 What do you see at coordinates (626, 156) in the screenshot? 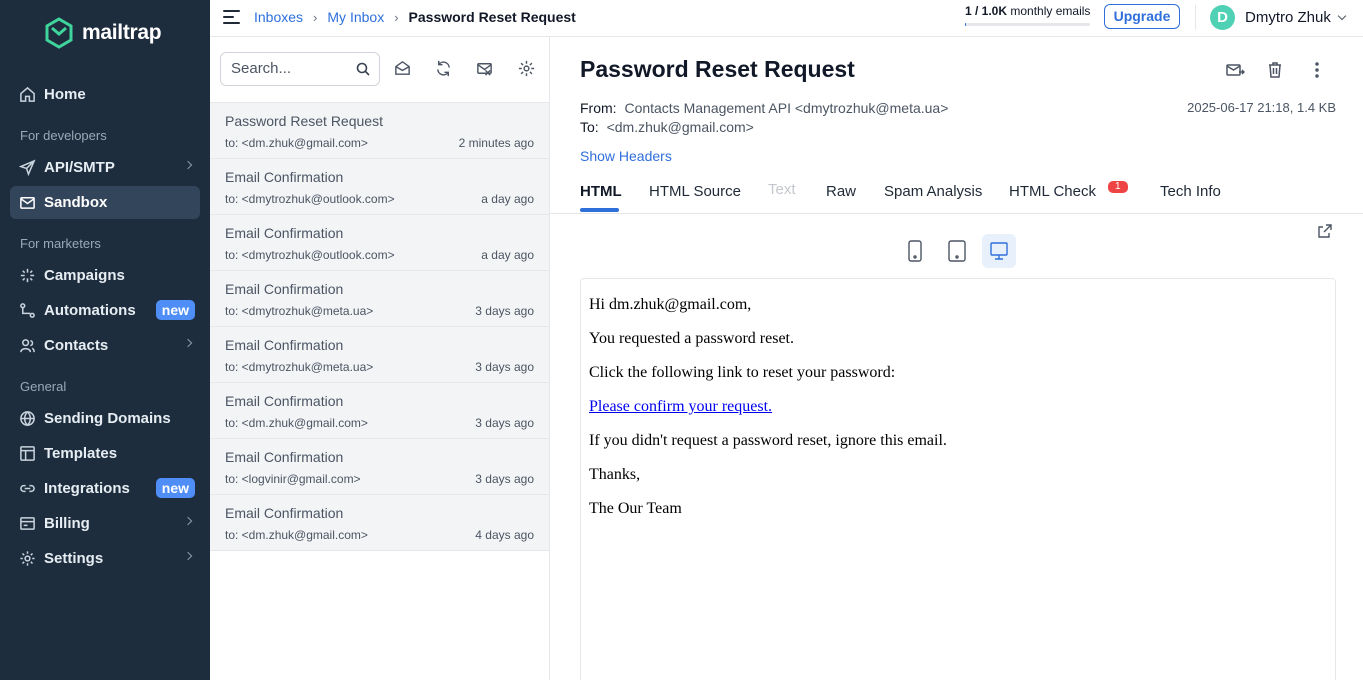
I see `show-headers-link: Show Headers` at bounding box center [626, 156].